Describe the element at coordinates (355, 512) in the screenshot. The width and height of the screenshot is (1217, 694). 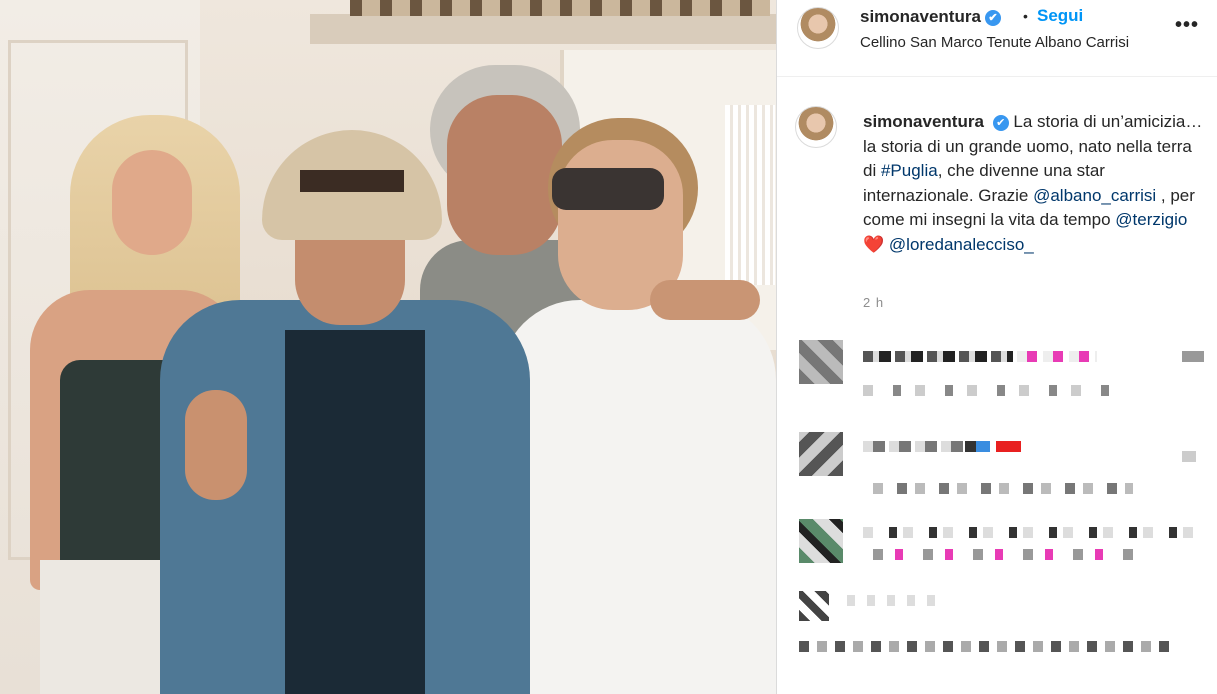
I see `person-2-tshirt` at that location.